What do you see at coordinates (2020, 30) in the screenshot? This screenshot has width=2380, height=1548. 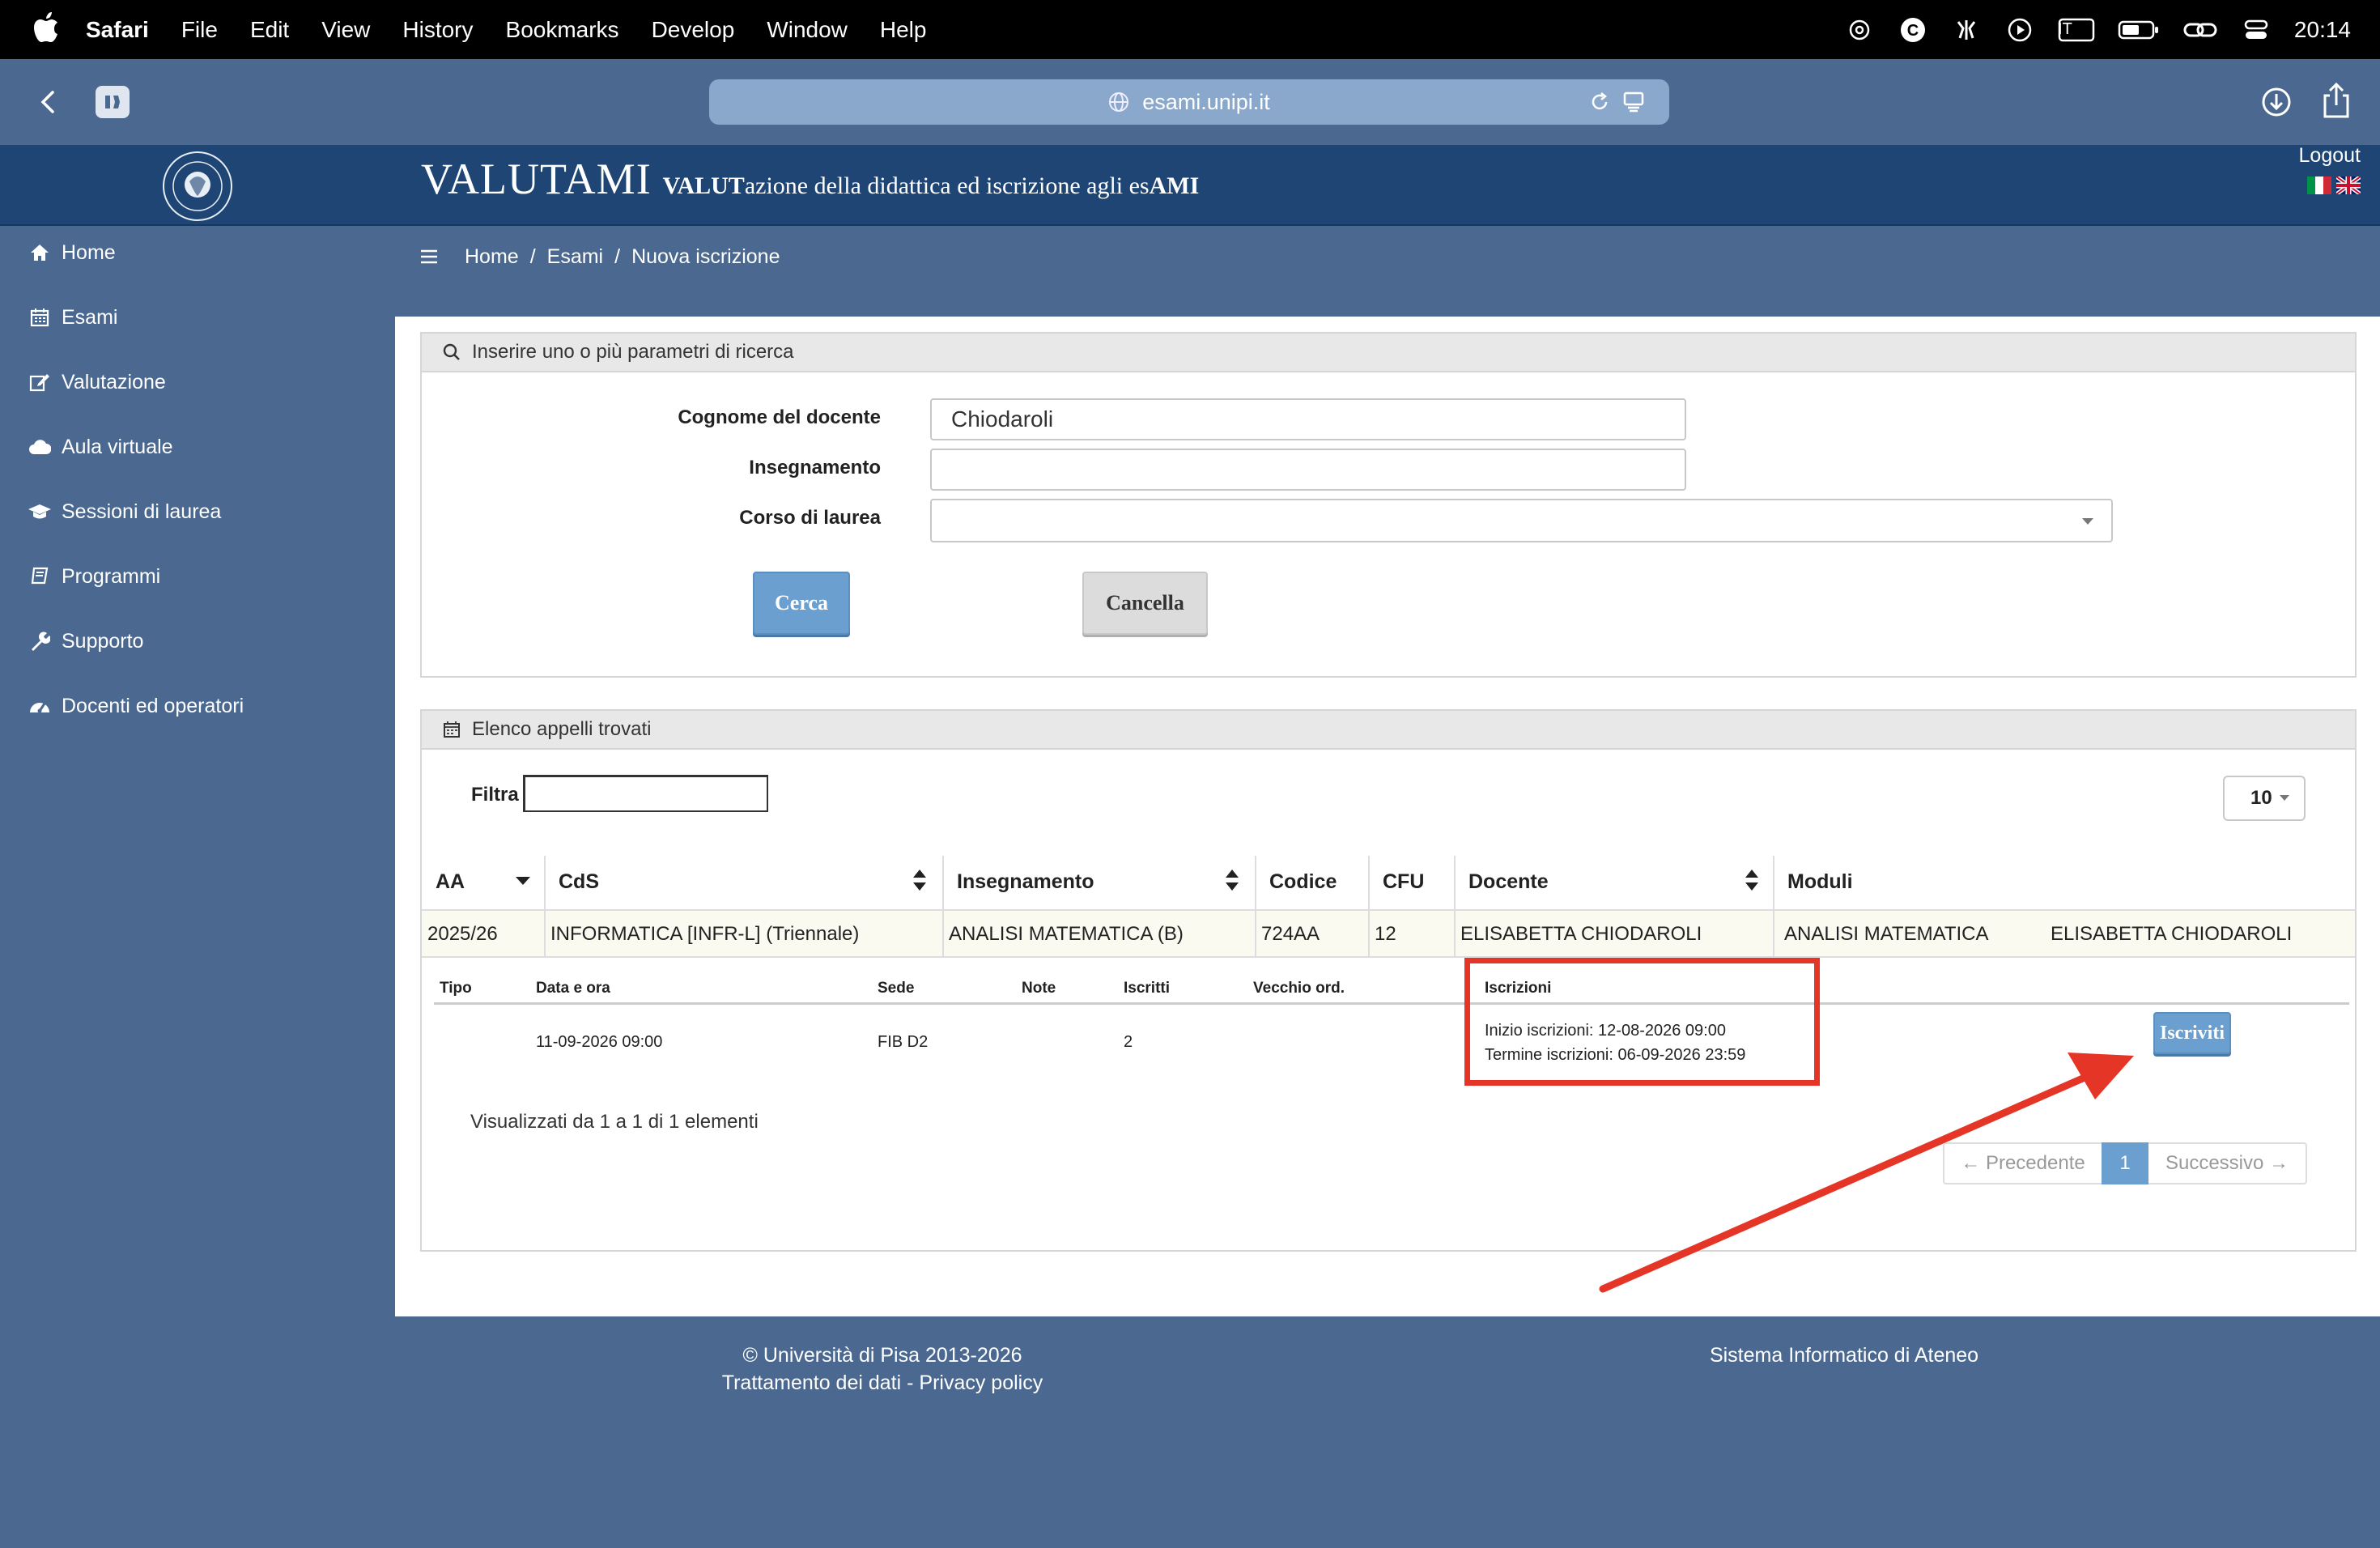 I see `play-circle-icon` at bounding box center [2020, 30].